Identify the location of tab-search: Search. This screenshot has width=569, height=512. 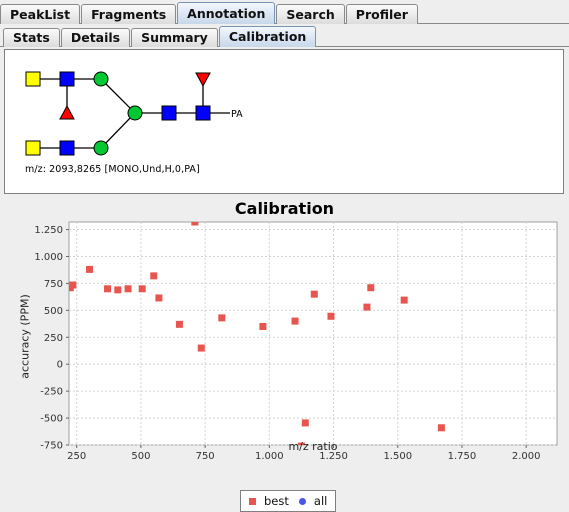
(310, 14).